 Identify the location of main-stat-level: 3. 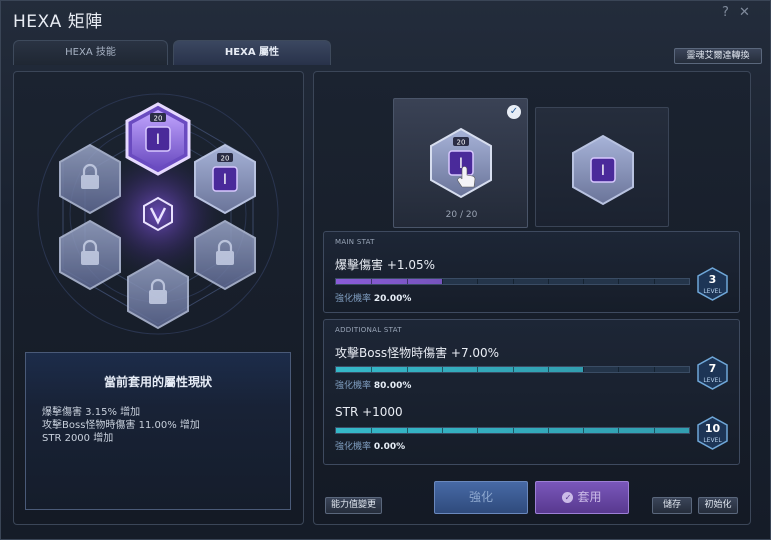
(712, 279).